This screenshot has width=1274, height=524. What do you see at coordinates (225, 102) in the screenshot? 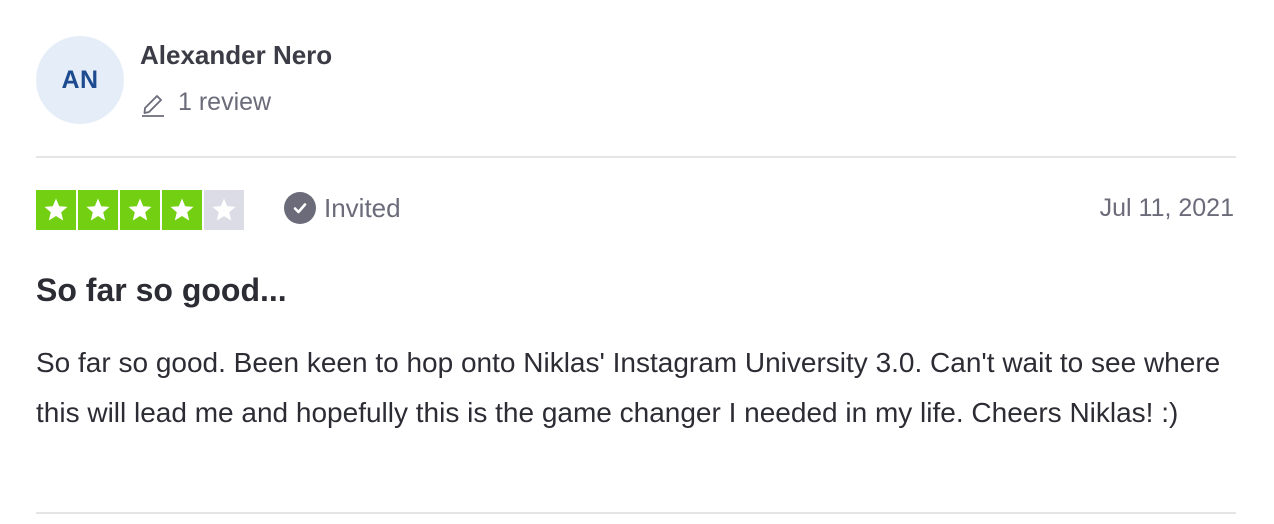
I see `review-count-label: 1 review` at bounding box center [225, 102].